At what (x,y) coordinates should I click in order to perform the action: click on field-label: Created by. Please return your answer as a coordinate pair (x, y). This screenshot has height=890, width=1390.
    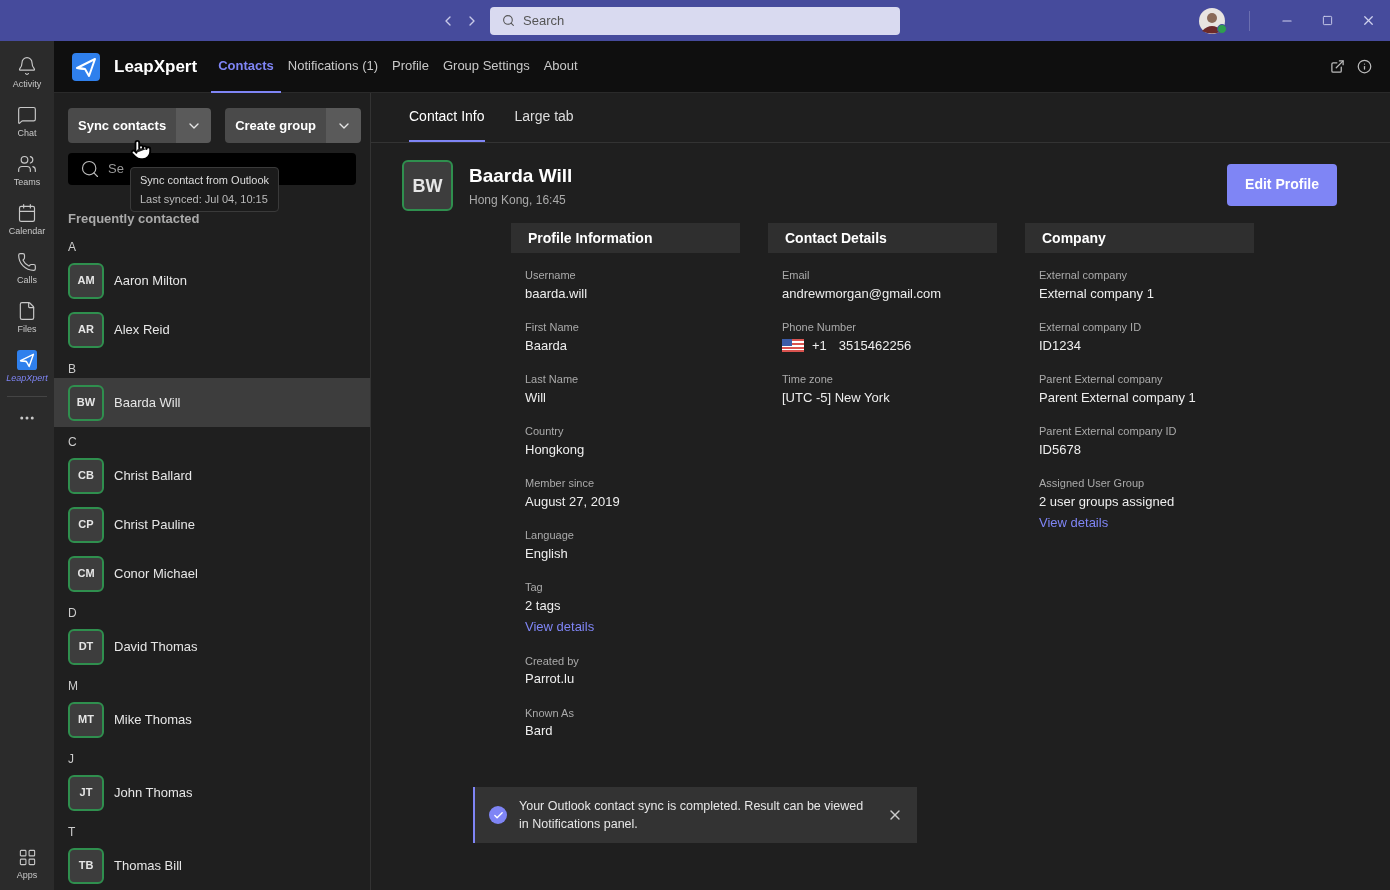
    Looking at the image, I should click on (552, 661).